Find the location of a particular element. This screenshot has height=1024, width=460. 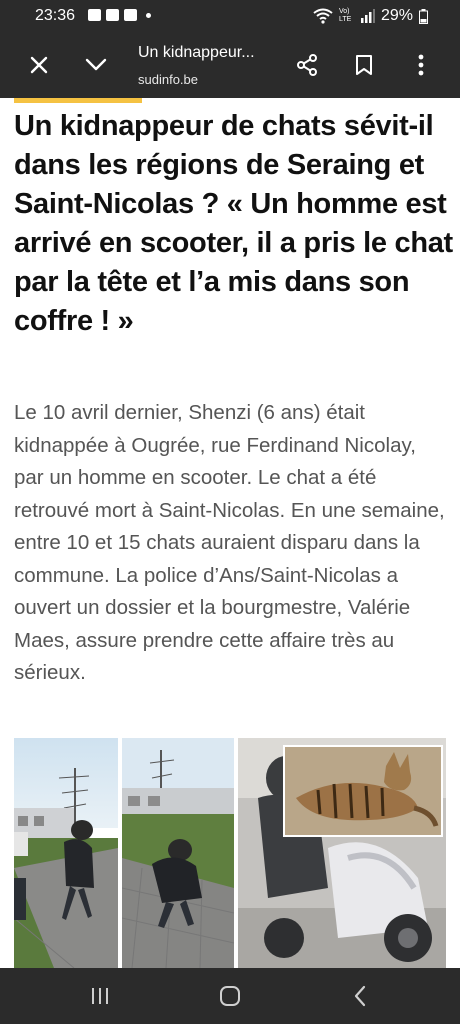

photo-man-on-sidewalk is located at coordinates (66, 853).